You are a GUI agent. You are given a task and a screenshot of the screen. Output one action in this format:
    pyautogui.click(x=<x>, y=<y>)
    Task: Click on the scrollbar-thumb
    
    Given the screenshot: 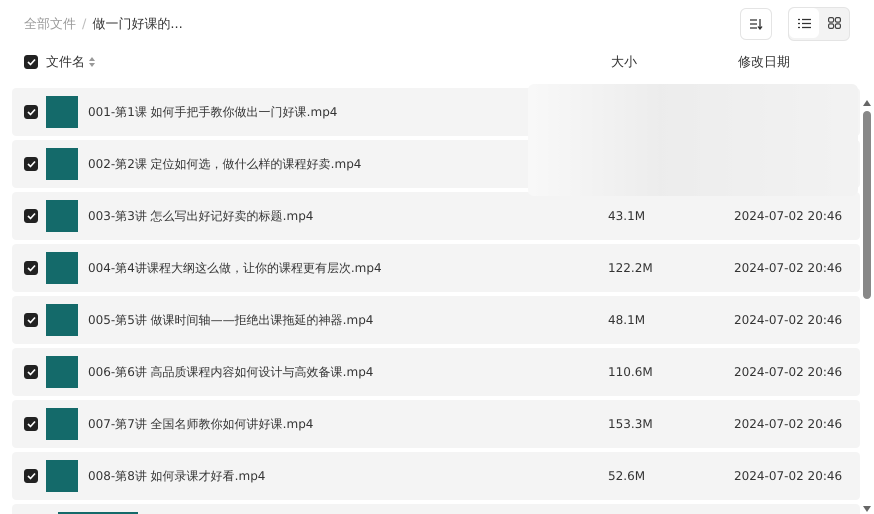 What is the action you would take?
    pyautogui.click(x=867, y=205)
    